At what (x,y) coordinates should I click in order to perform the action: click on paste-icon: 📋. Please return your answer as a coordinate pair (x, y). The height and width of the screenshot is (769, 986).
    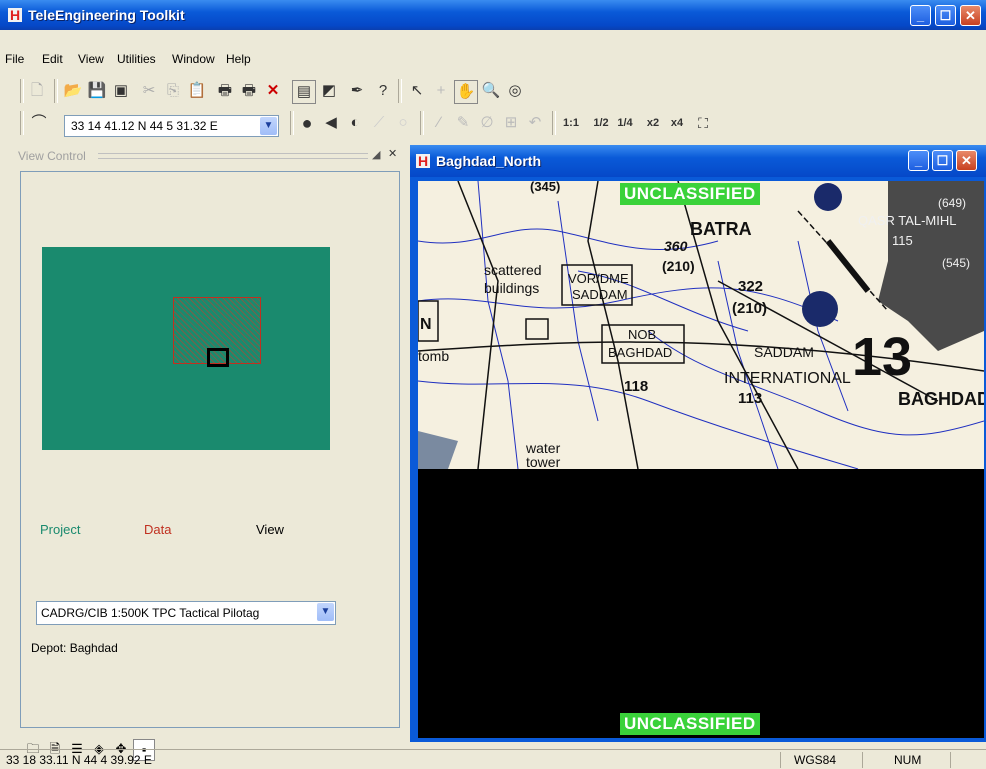
    Looking at the image, I should click on (197, 91).